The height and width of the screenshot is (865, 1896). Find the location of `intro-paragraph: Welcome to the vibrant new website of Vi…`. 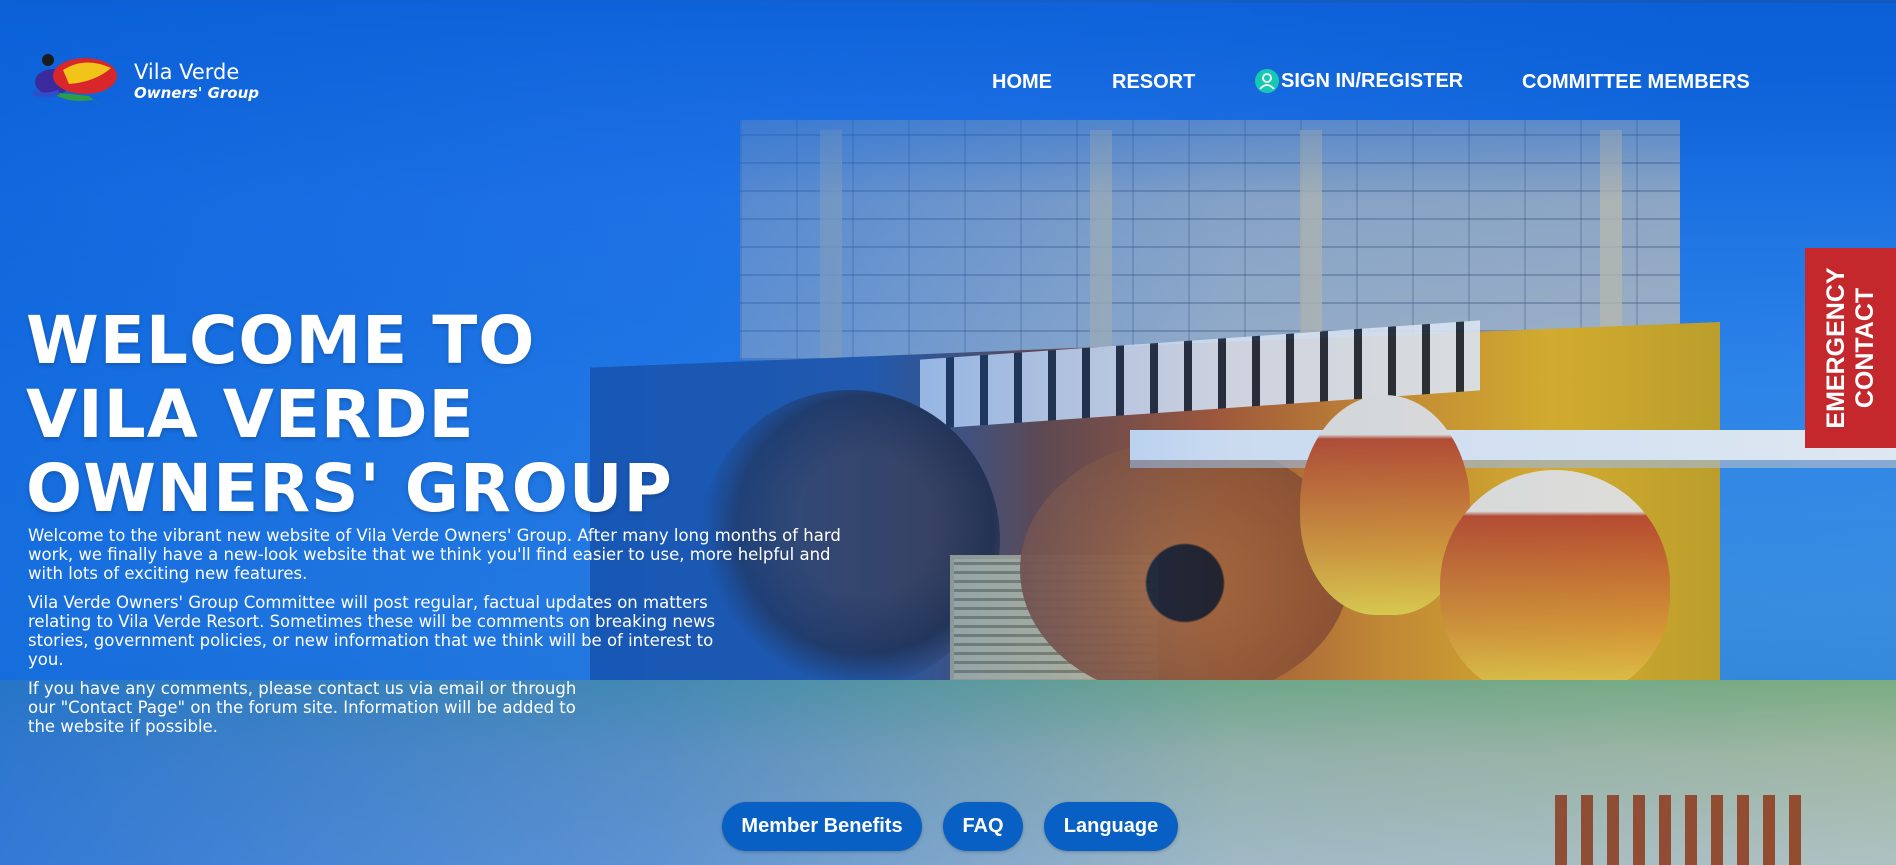

intro-paragraph: Welcome to the vibrant new website of Vi… is located at coordinates (434, 554).